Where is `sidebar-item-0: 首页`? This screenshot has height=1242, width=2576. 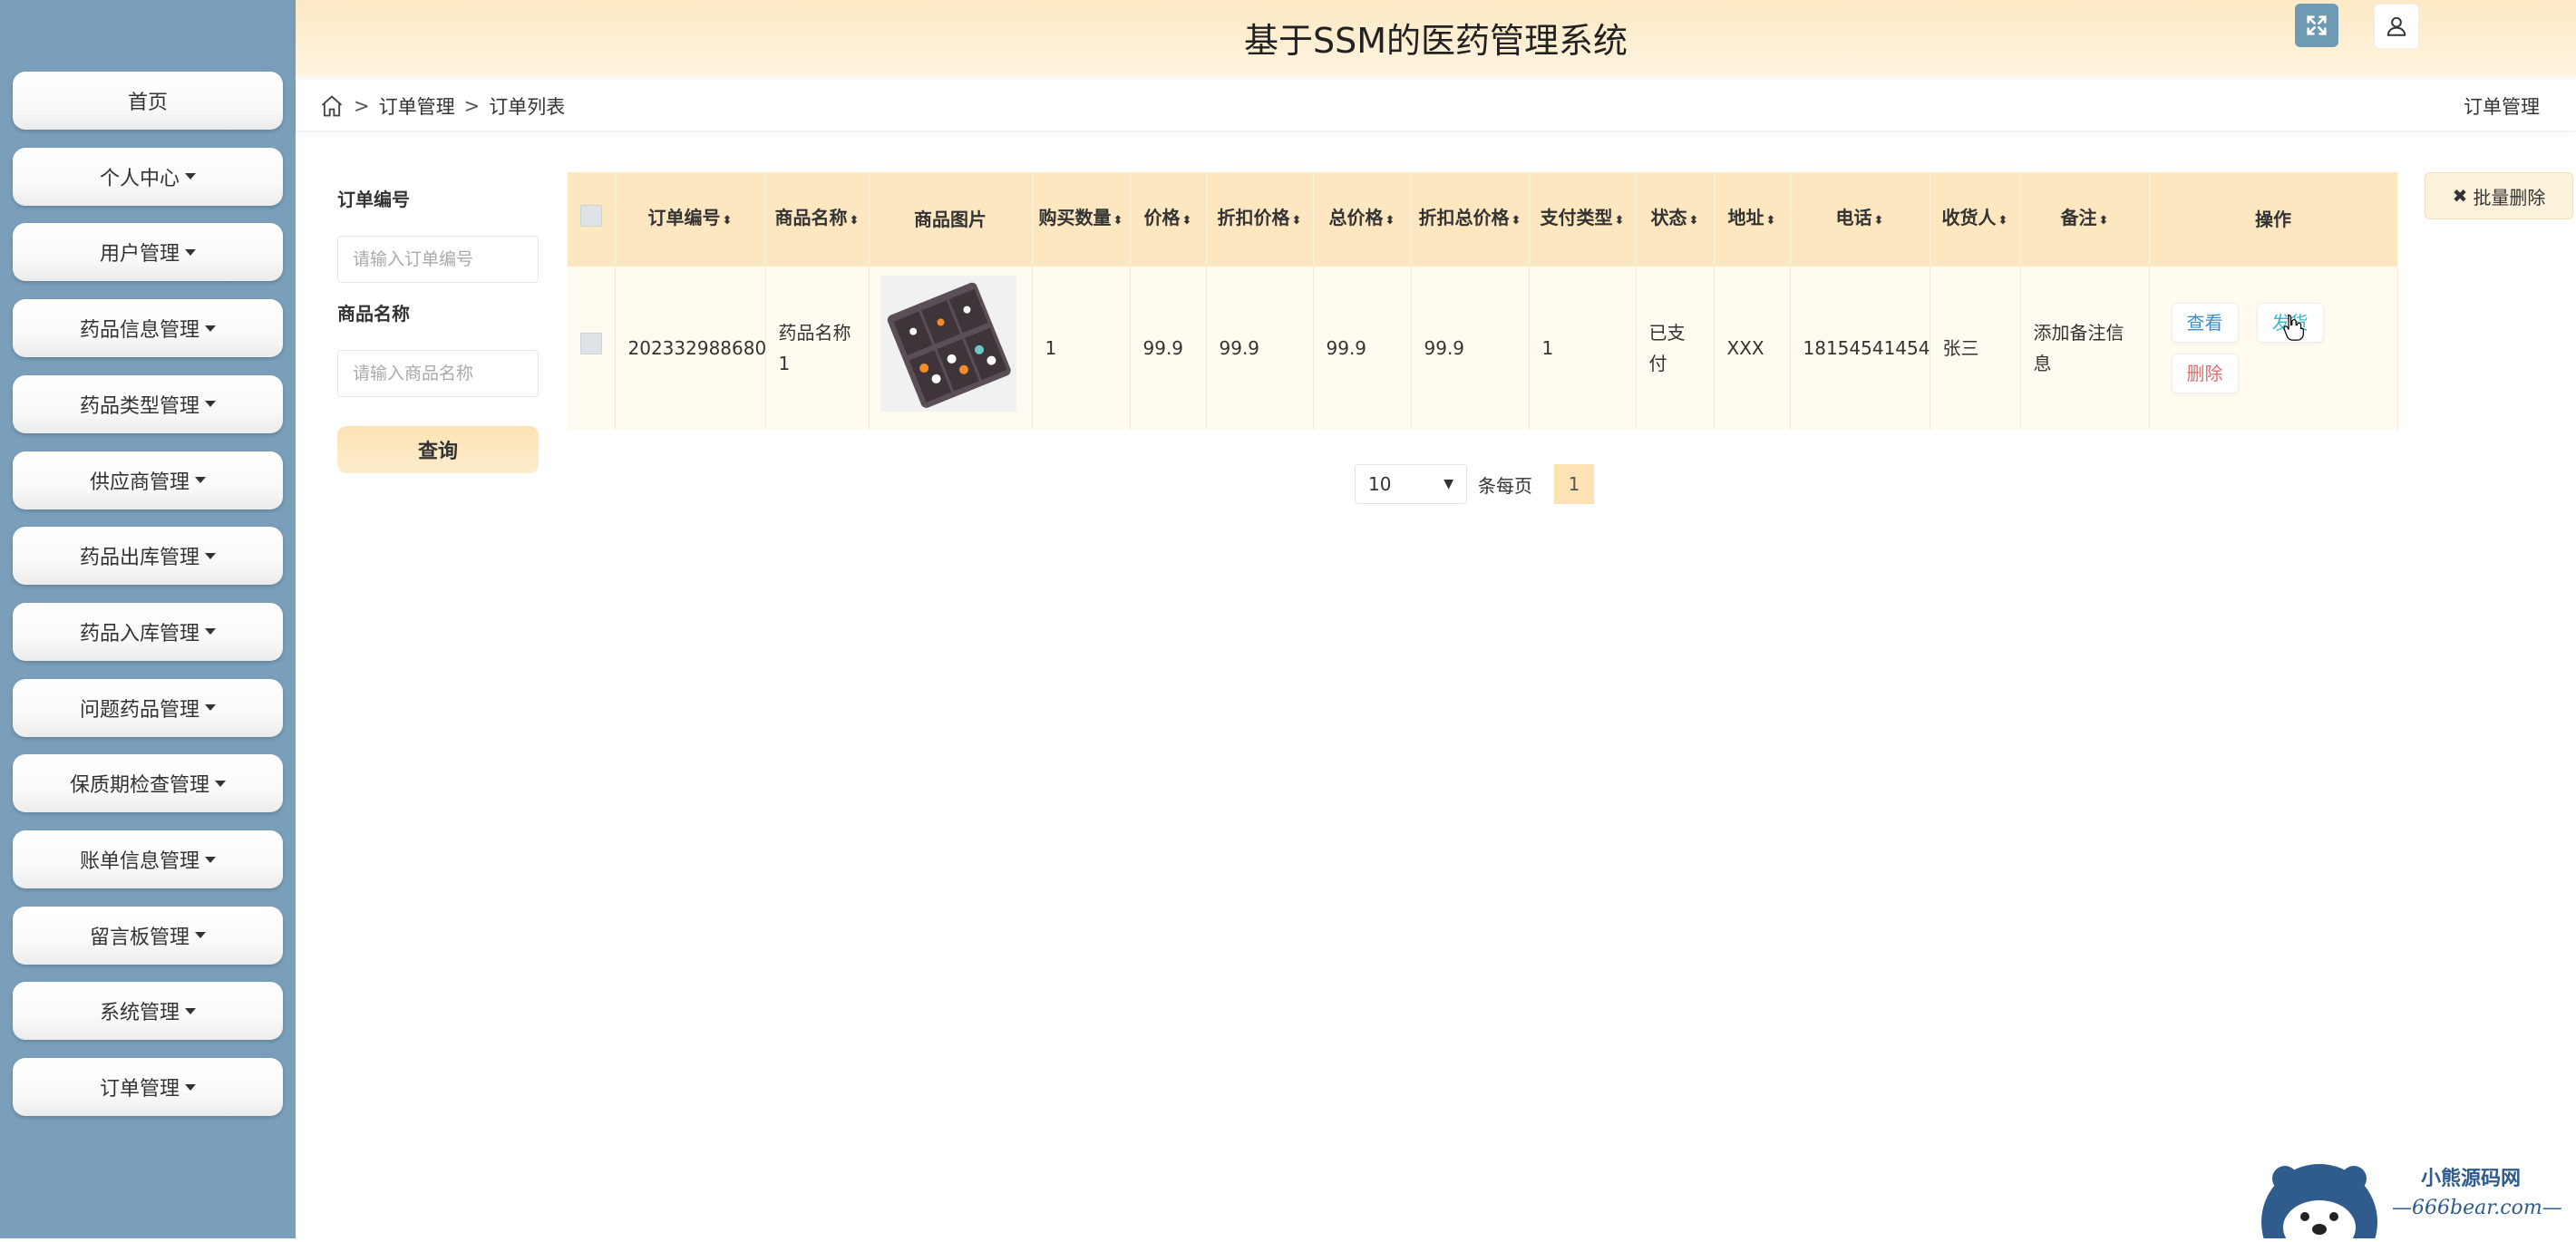 sidebar-item-0: 首页 is located at coordinates (148, 101).